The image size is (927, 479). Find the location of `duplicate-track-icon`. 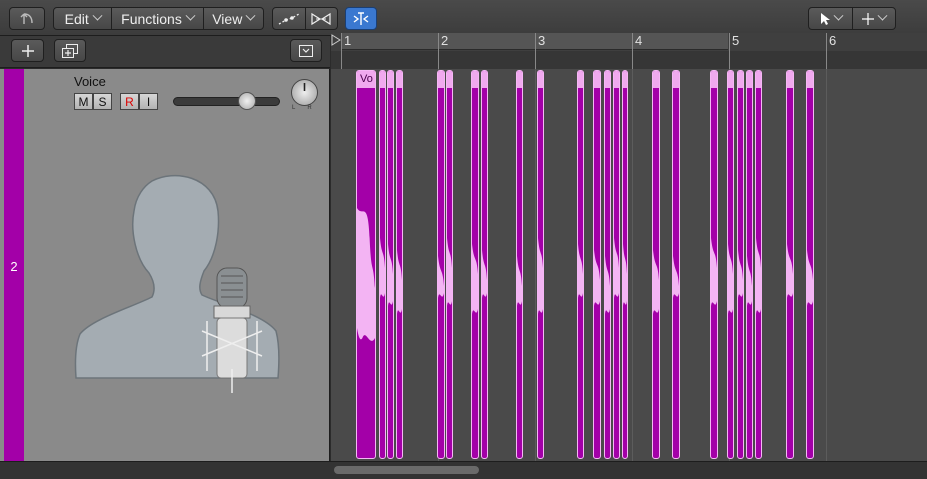

duplicate-track-icon is located at coordinates (70, 50).